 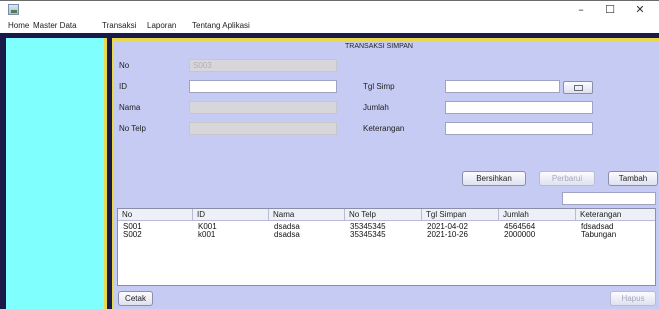 I want to click on no-label: No, so click(x=124, y=65).